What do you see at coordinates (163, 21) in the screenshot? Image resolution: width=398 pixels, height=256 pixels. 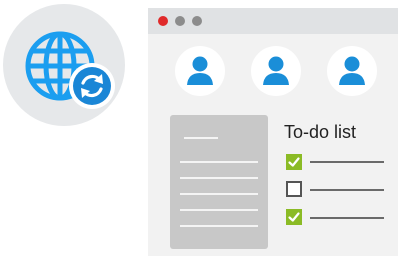 I see `close-window-button` at bounding box center [163, 21].